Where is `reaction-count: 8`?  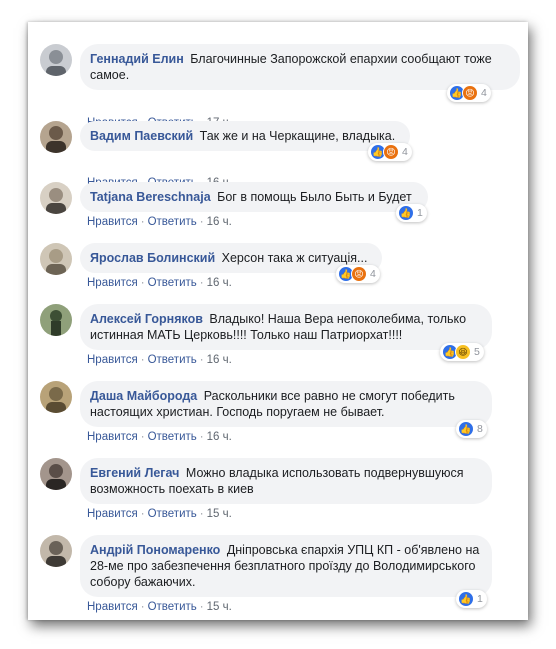 reaction-count: 8 is located at coordinates (480, 429).